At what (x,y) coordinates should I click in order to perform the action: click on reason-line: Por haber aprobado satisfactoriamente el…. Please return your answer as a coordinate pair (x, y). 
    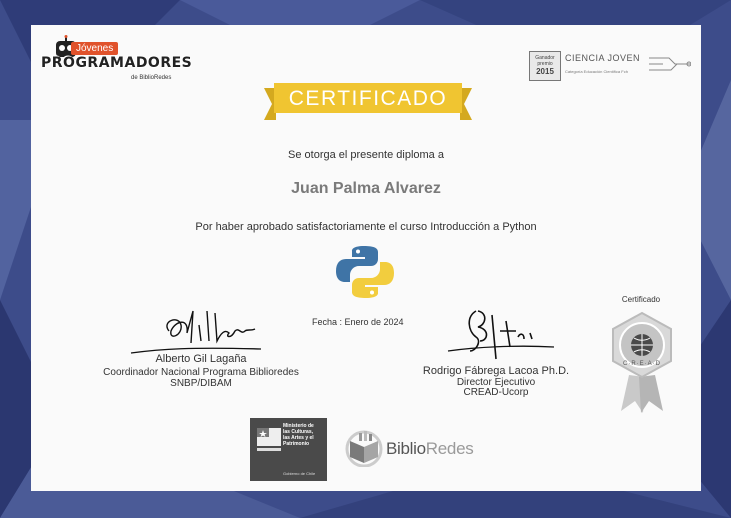
    Looking at the image, I should click on (366, 227).